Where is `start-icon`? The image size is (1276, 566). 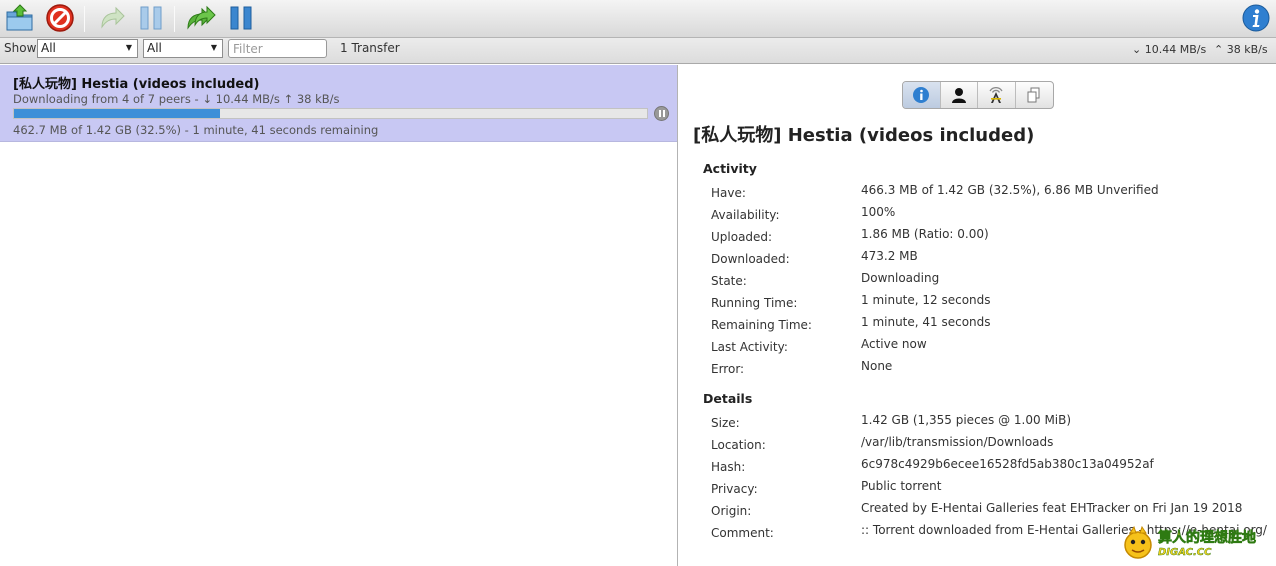
start-icon is located at coordinates (113, 17).